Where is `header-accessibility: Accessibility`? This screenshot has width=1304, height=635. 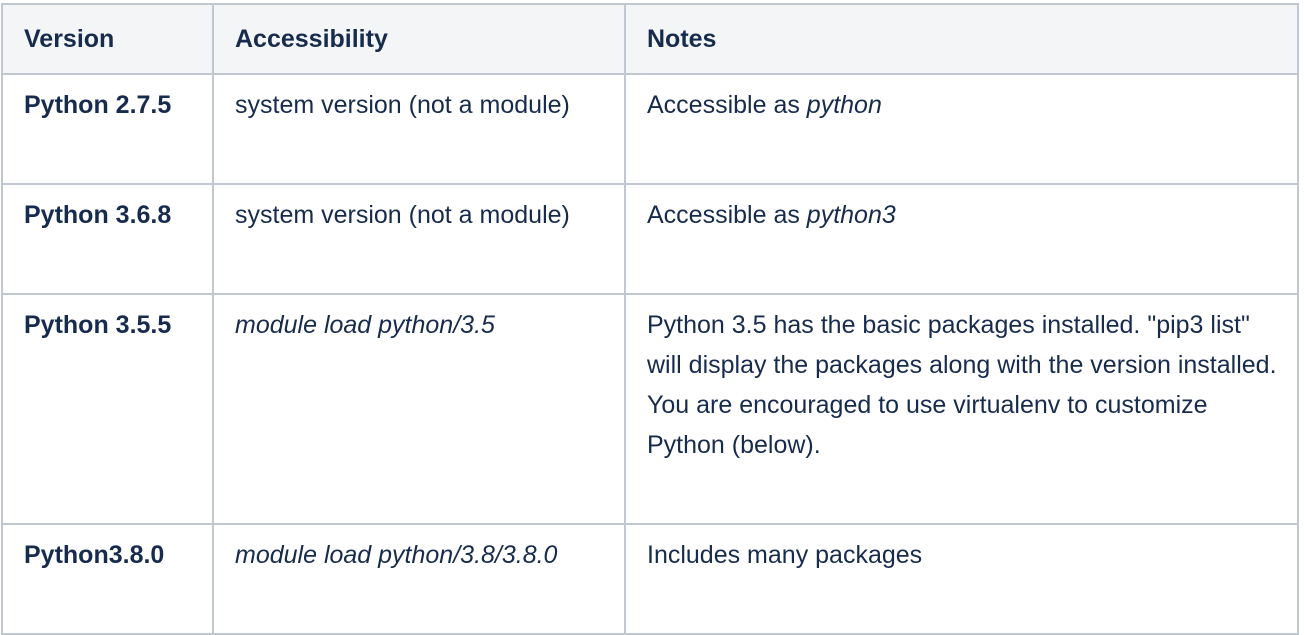
header-accessibility: Accessibility is located at coordinates (419, 39).